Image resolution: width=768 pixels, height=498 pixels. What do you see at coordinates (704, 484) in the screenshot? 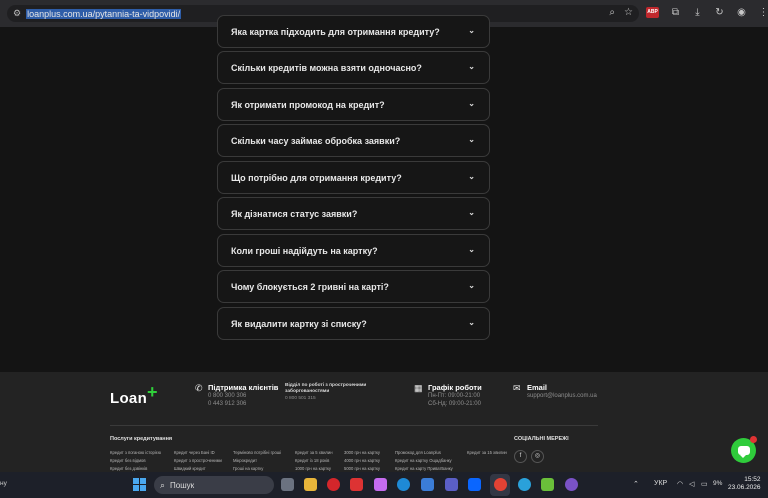
I see `battery-icon: ▭` at bounding box center [704, 484].